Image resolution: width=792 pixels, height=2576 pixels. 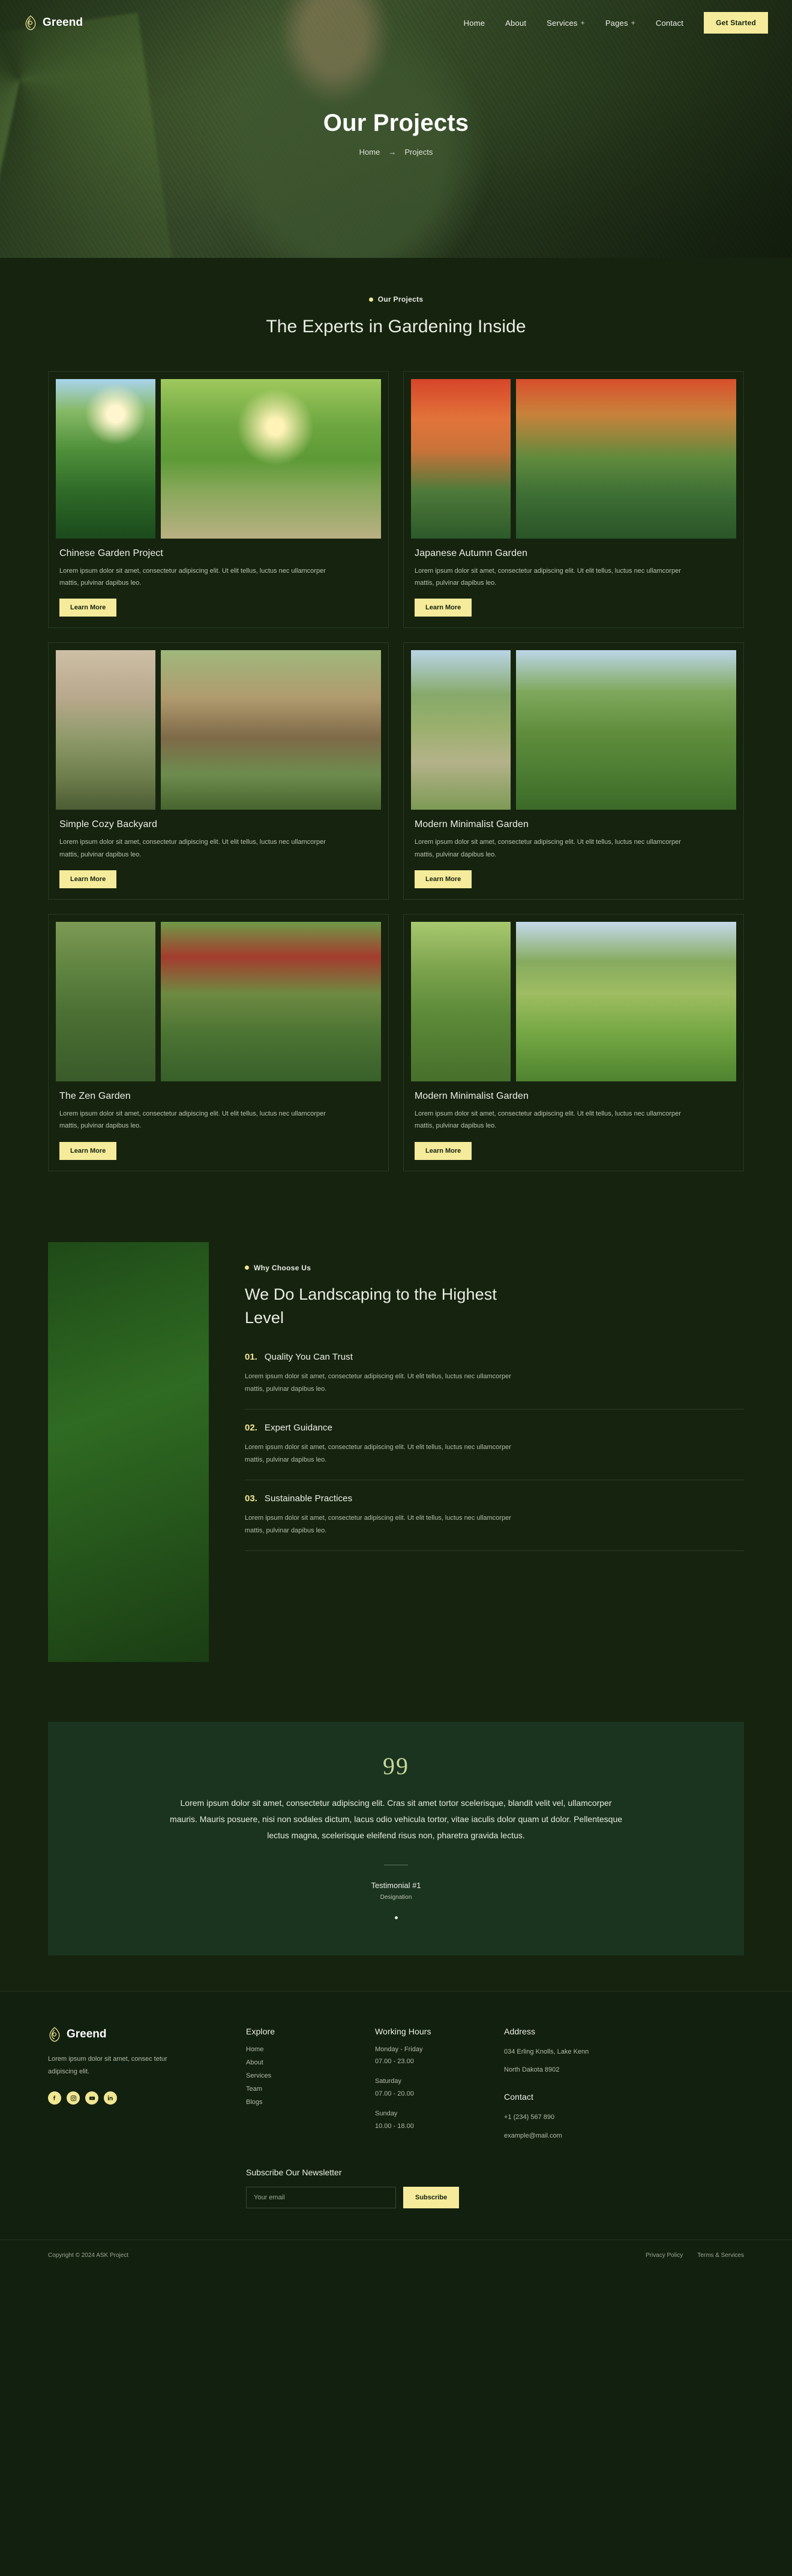 I want to click on copyright-text: Copyright © 2024 ASK Project, so click(x=88, y=2256).